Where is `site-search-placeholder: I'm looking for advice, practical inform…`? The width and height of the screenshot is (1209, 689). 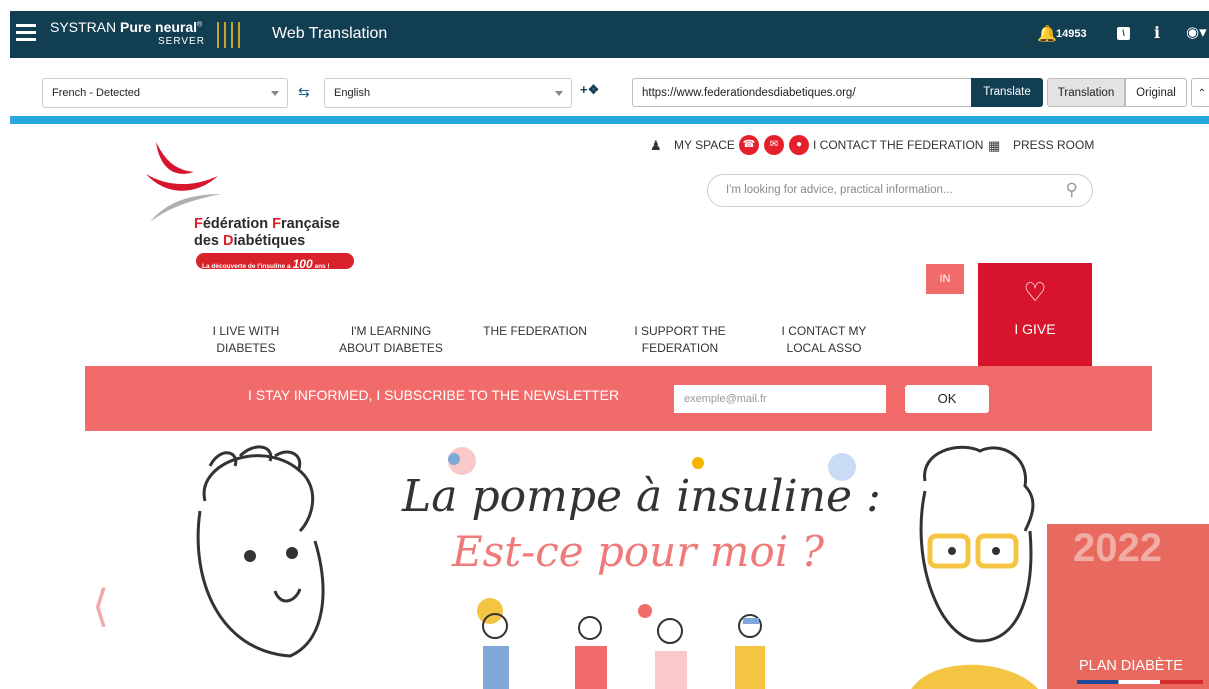 site-search-placeholder: I'm looking for advice, practical inform… is located at coordinates (839, 190).